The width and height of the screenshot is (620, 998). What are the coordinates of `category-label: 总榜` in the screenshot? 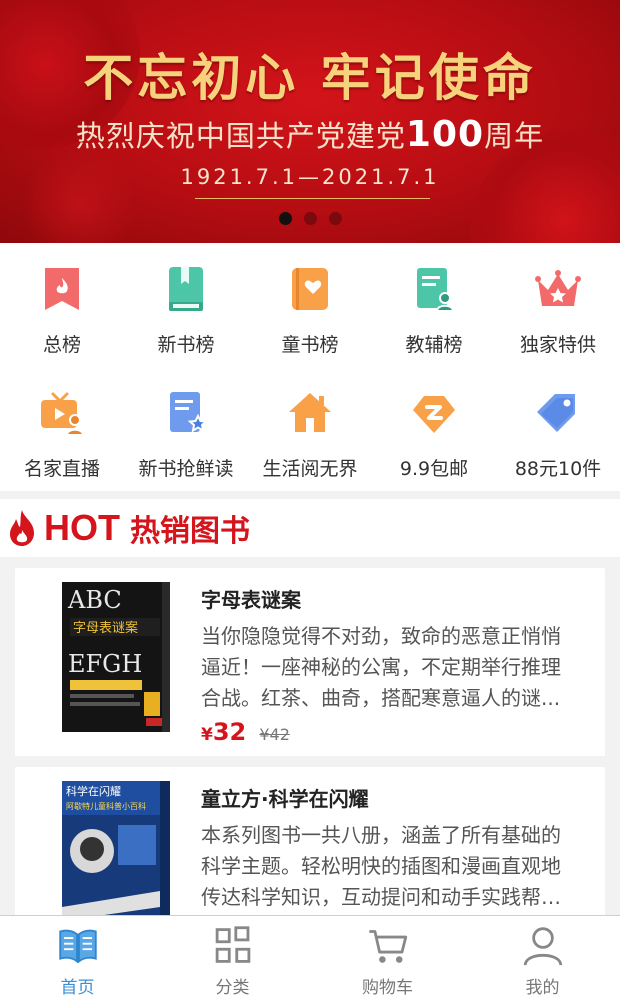 It's located at (61, 345).